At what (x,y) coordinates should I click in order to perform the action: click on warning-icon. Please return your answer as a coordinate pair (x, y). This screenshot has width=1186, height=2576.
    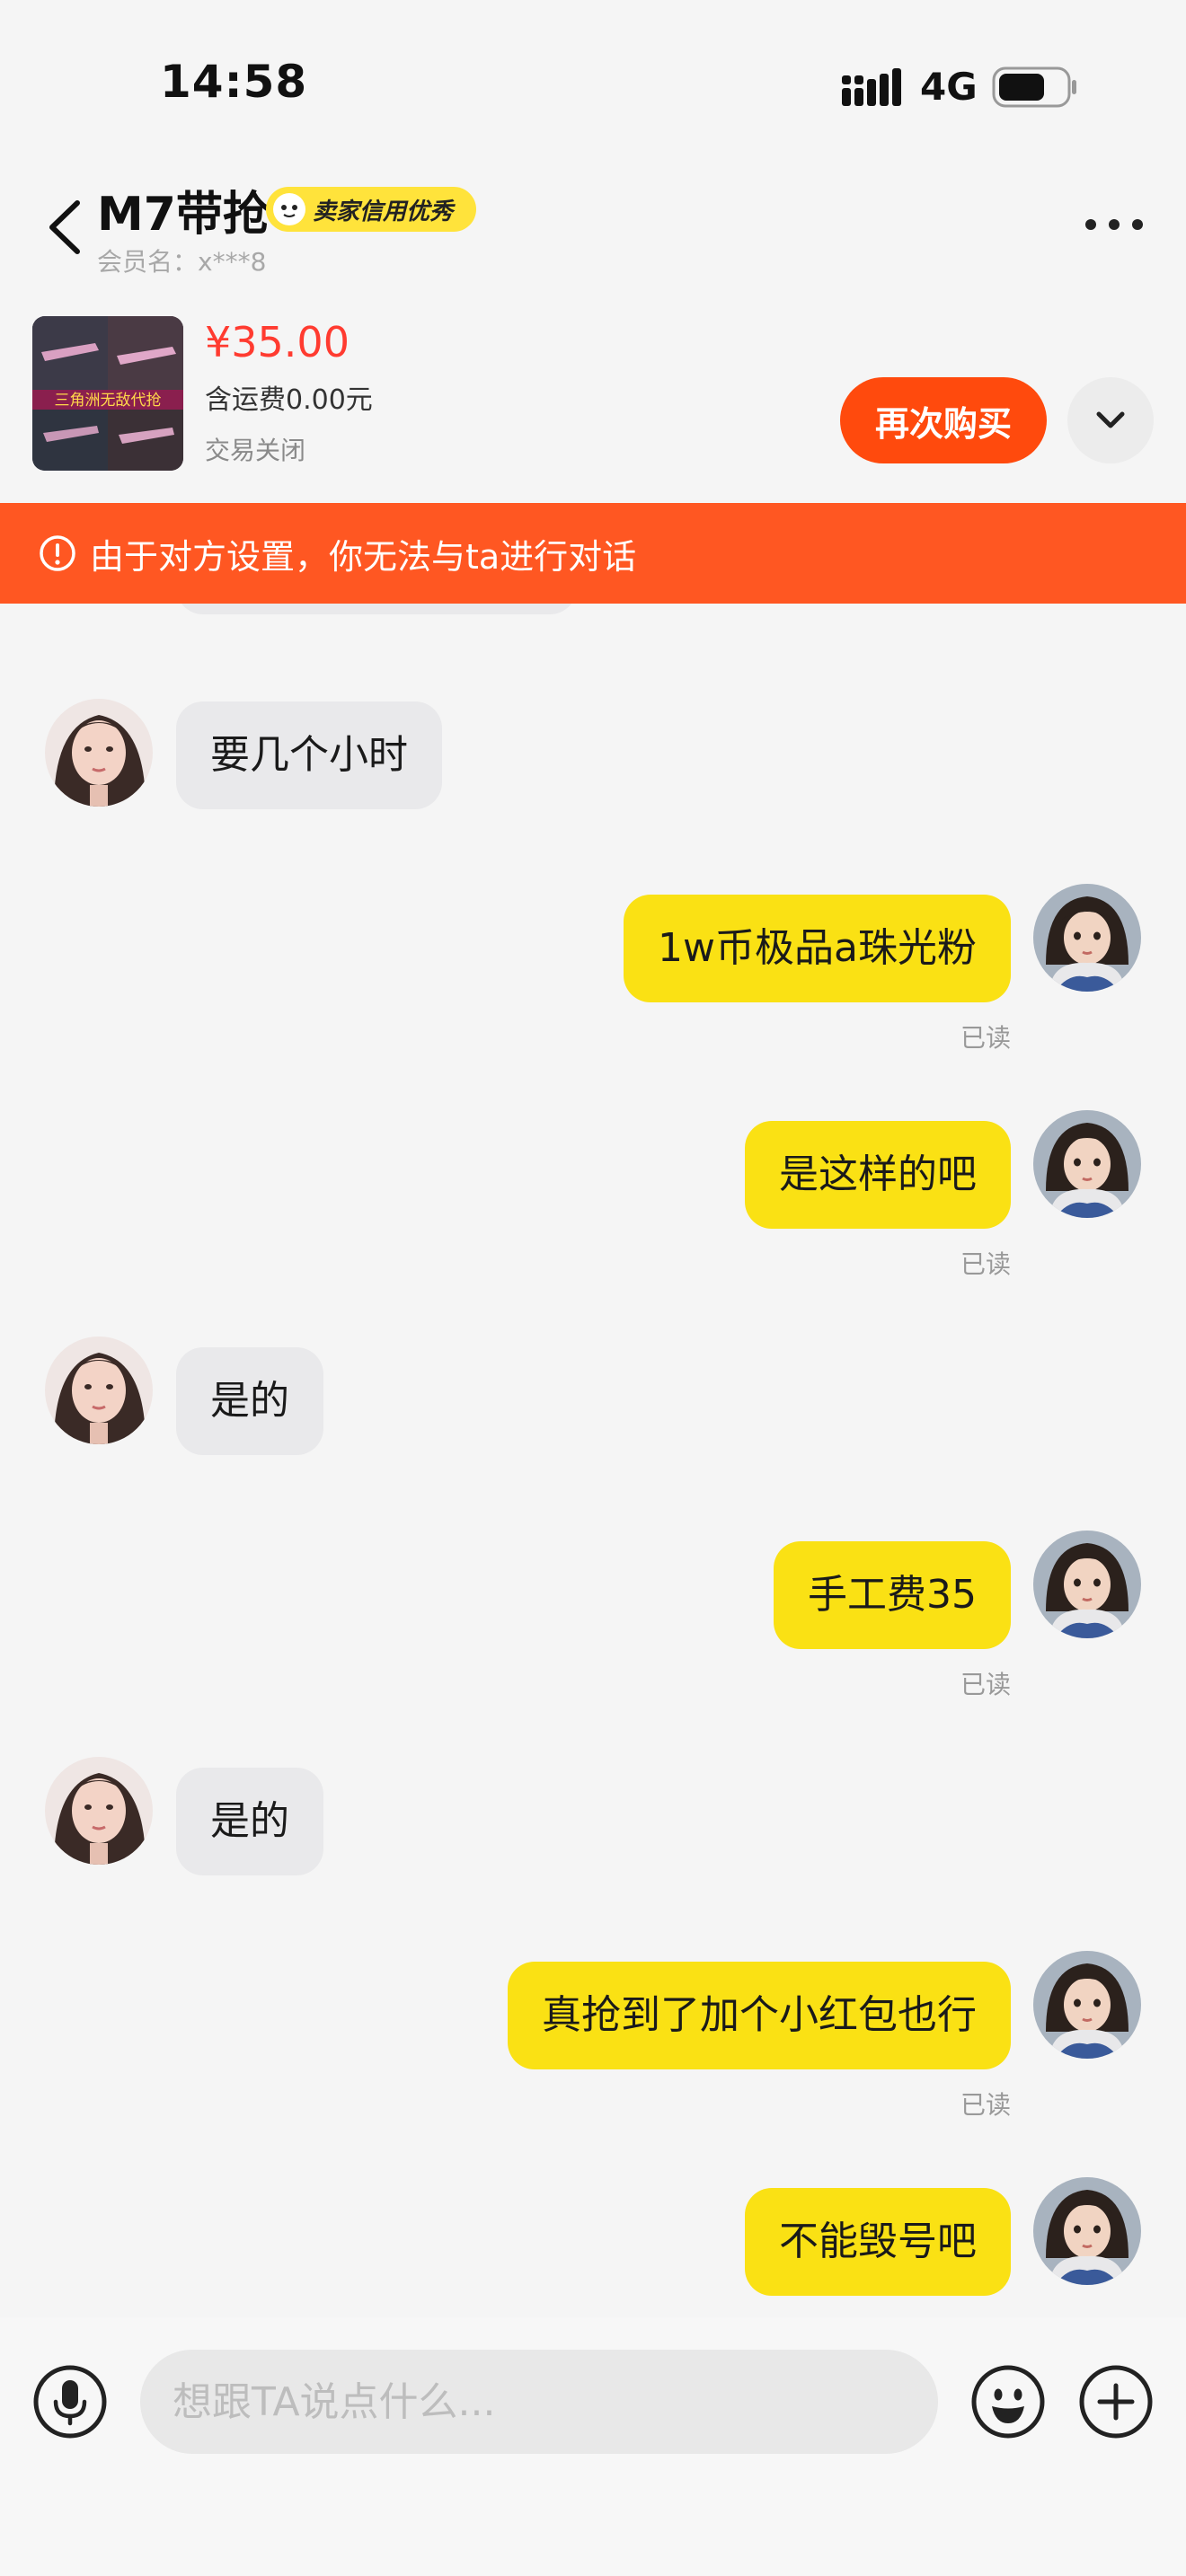
    Looking at the image, I should click on (57, 553).